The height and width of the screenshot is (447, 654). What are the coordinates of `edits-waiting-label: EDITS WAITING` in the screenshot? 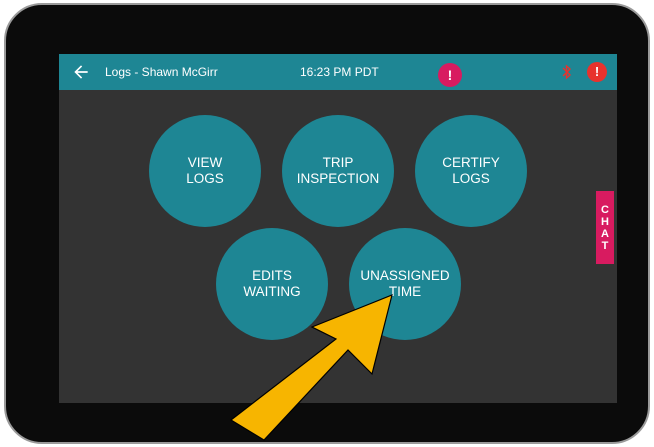 It's located at (272, 283).